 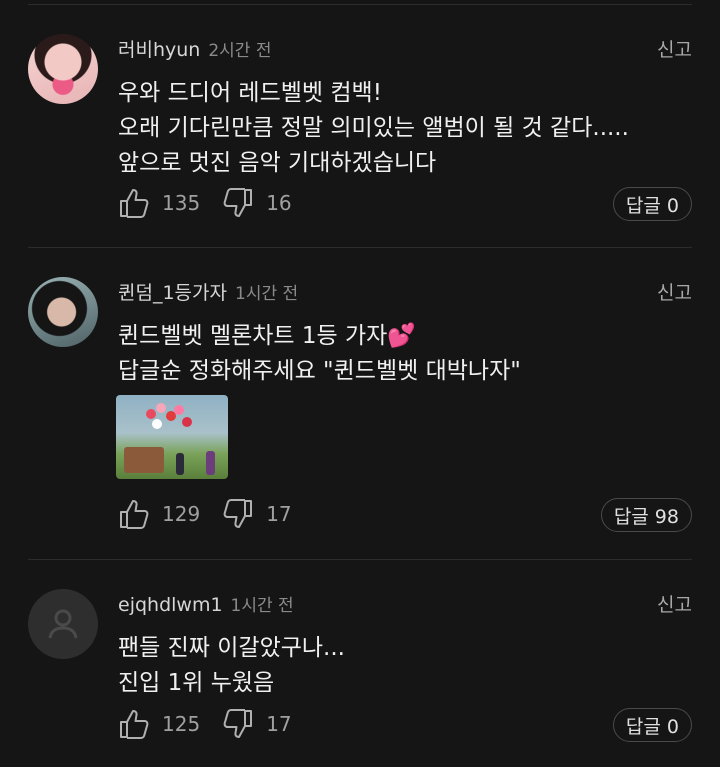 I want to click on like-count: 129, so click(x=181, y=514).